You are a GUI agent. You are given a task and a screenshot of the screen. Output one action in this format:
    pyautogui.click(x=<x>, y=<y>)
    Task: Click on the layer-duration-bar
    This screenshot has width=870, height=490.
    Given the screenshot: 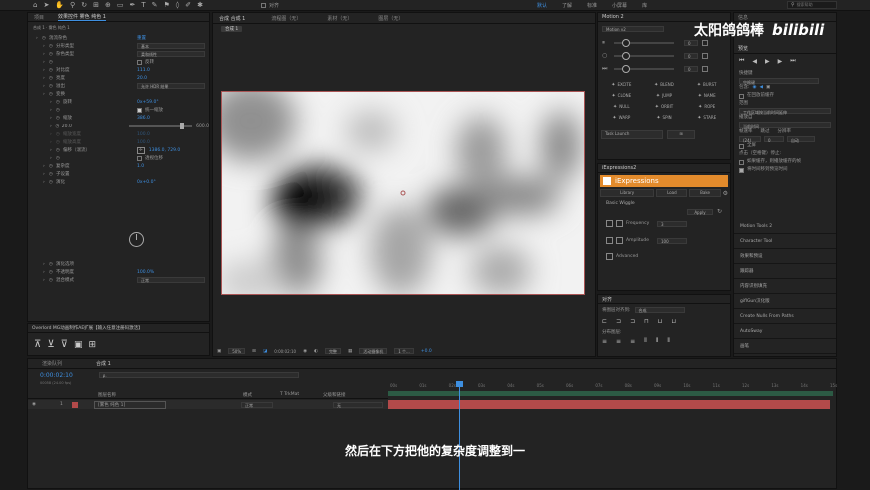 What is the action you would take?
    pyautogui.click(x=609, y=404)
    